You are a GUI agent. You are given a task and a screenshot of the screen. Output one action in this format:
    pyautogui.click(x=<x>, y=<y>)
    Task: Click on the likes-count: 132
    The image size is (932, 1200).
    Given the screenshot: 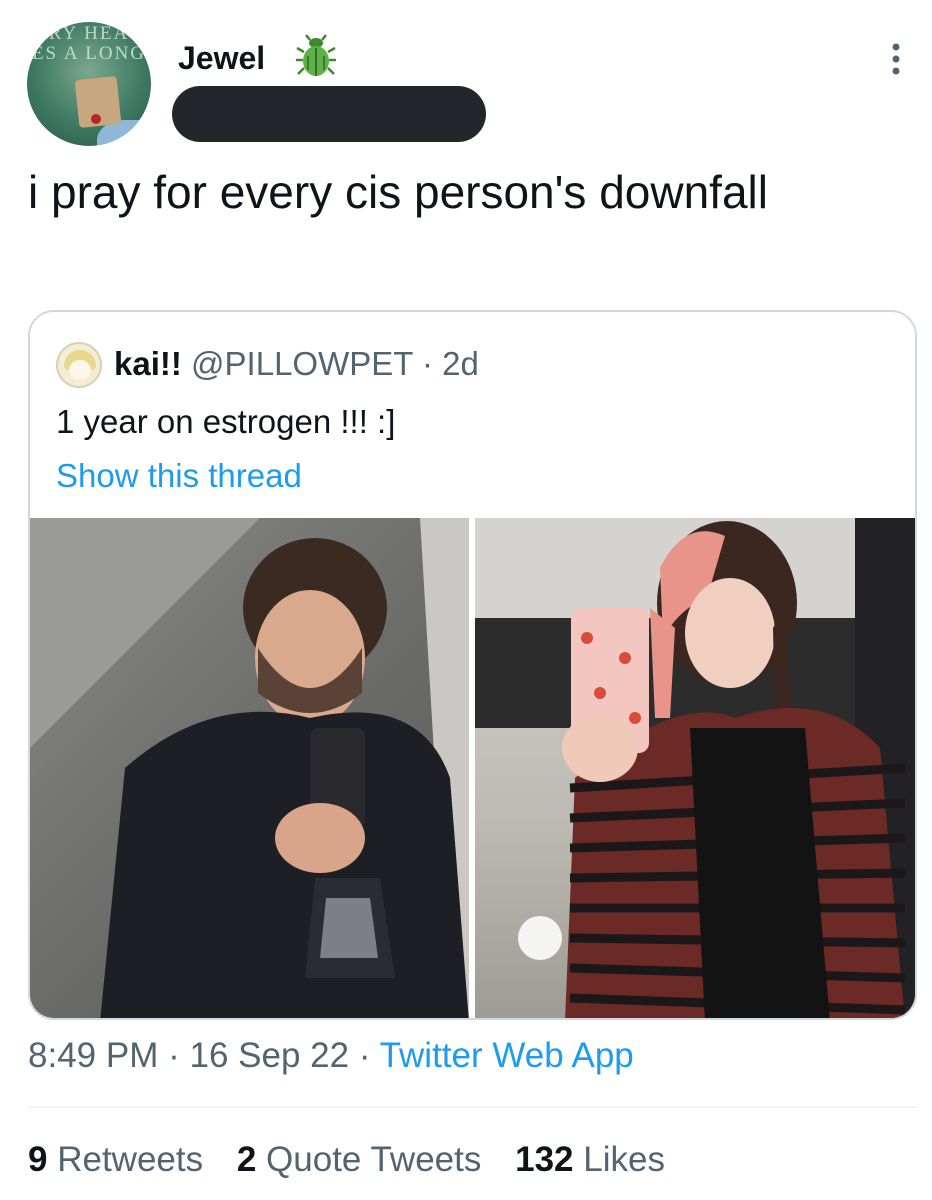 What is the action you would take?
    pyautogui.click(x=544, y=1159)
    